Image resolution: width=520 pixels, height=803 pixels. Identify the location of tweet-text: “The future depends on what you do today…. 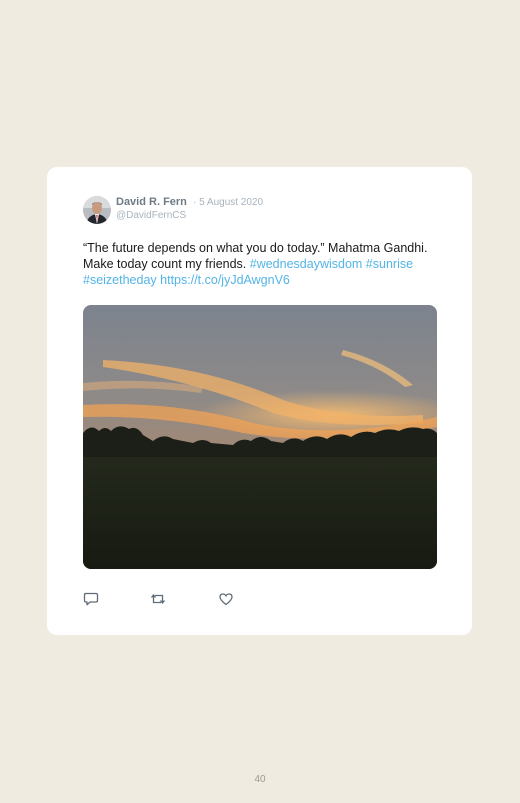
(263, 264).